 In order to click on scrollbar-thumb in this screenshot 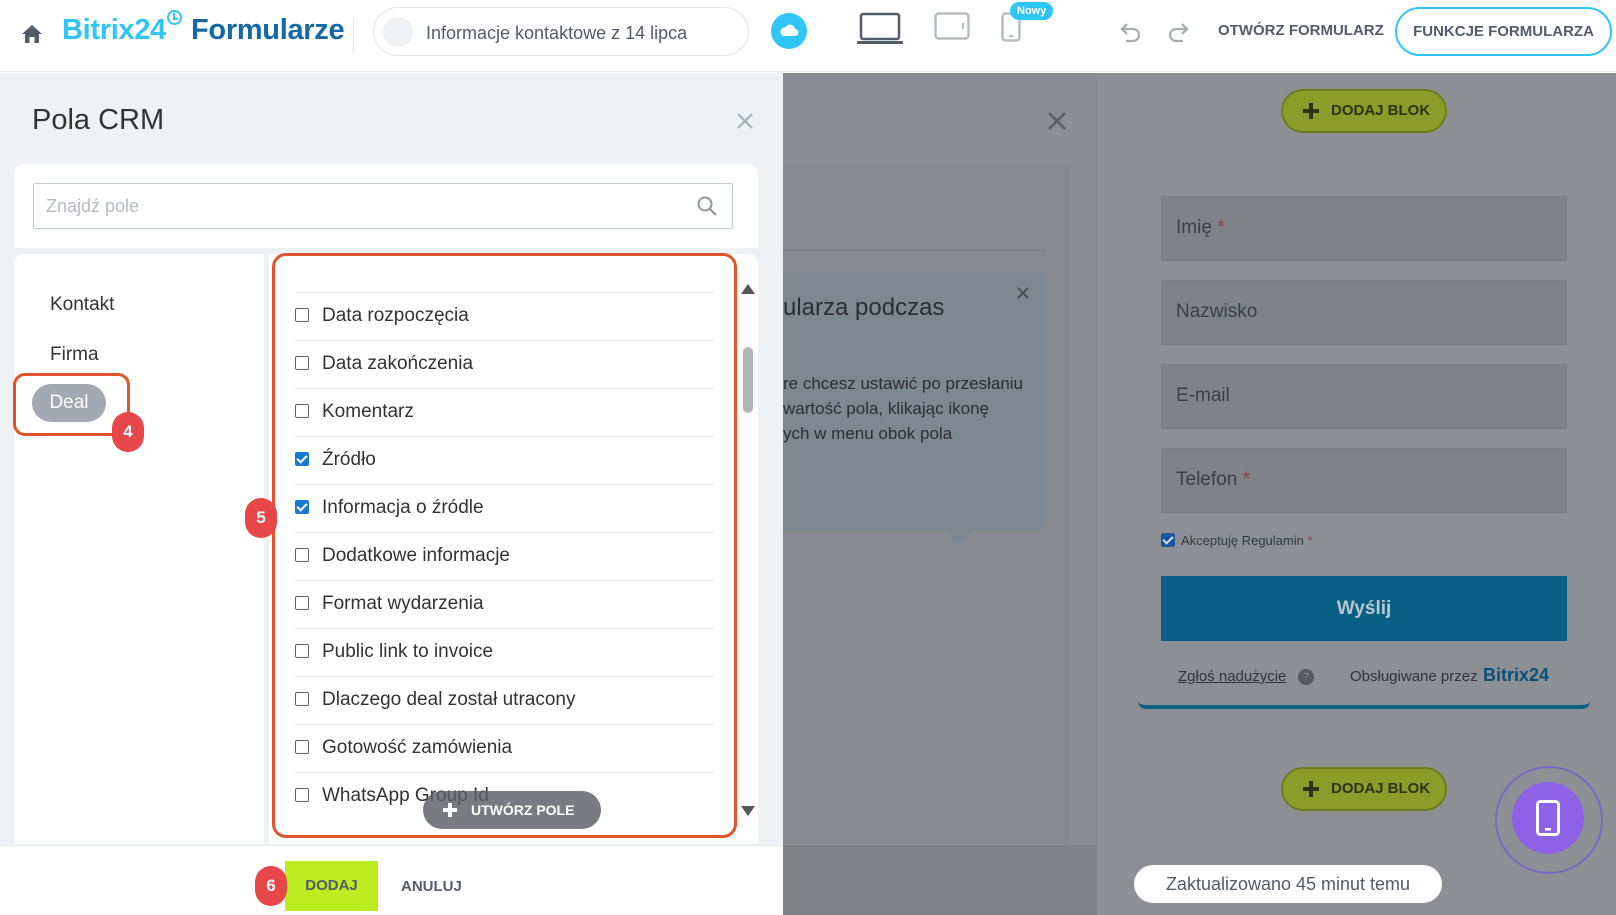, I will do `click(748, 380)`.